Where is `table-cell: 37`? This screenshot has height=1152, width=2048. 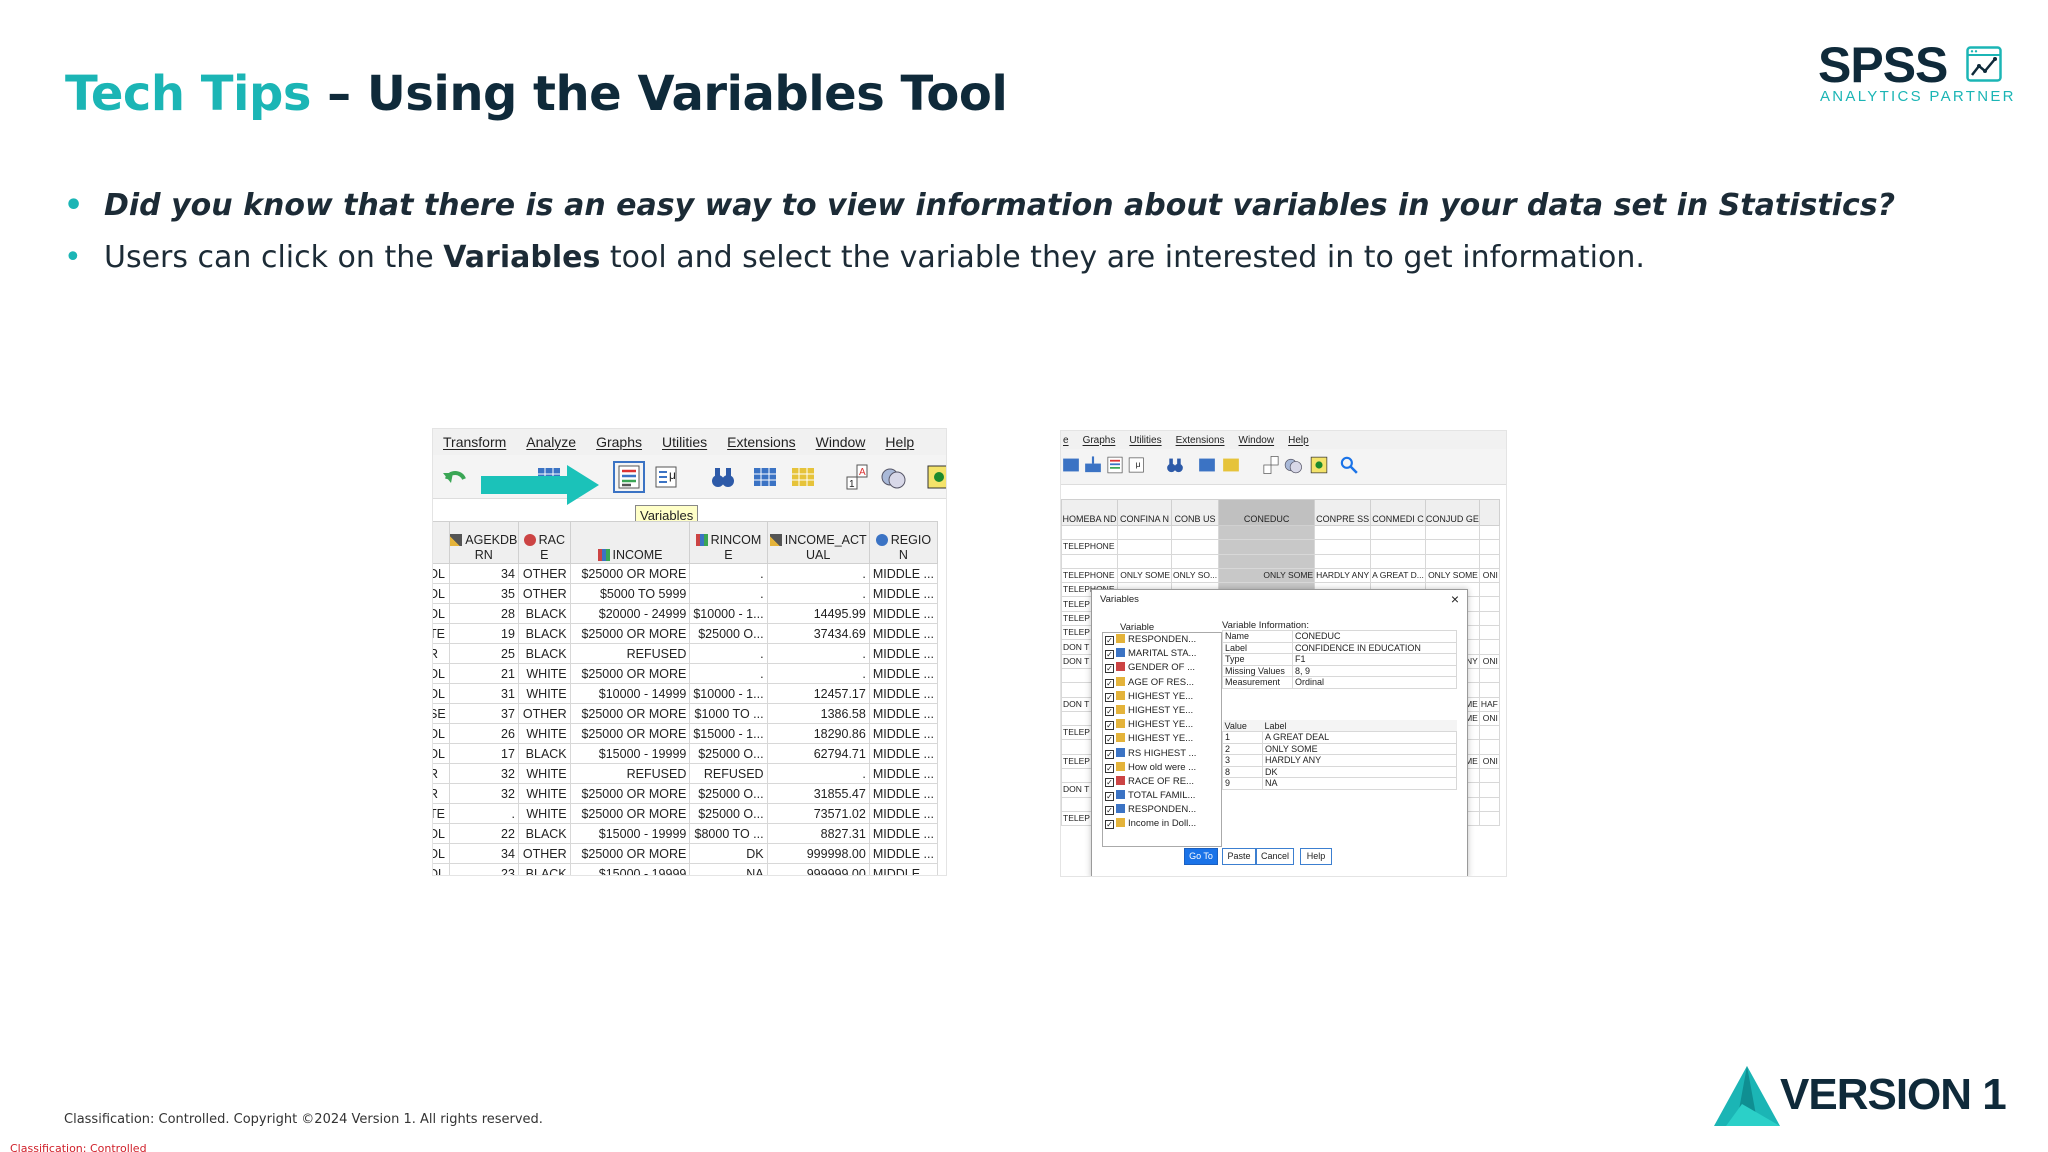
table-cell: 37 is located at coordinates (483, 713).